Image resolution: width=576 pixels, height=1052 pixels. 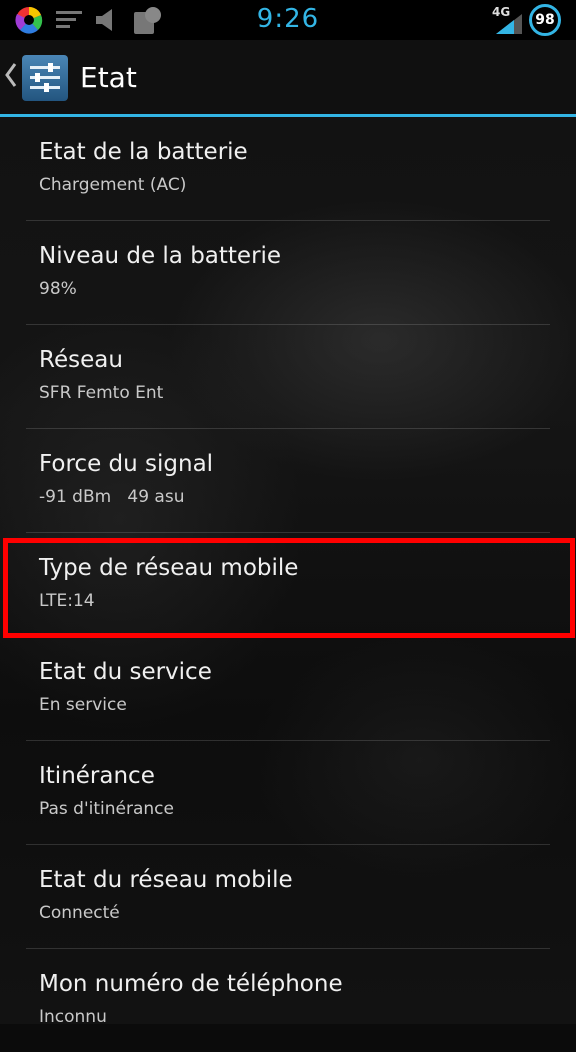 What do you see at coordinates (97, 776) in the screenshot?
I see `item-title: Itinérance` at bounding box center [97, 776].